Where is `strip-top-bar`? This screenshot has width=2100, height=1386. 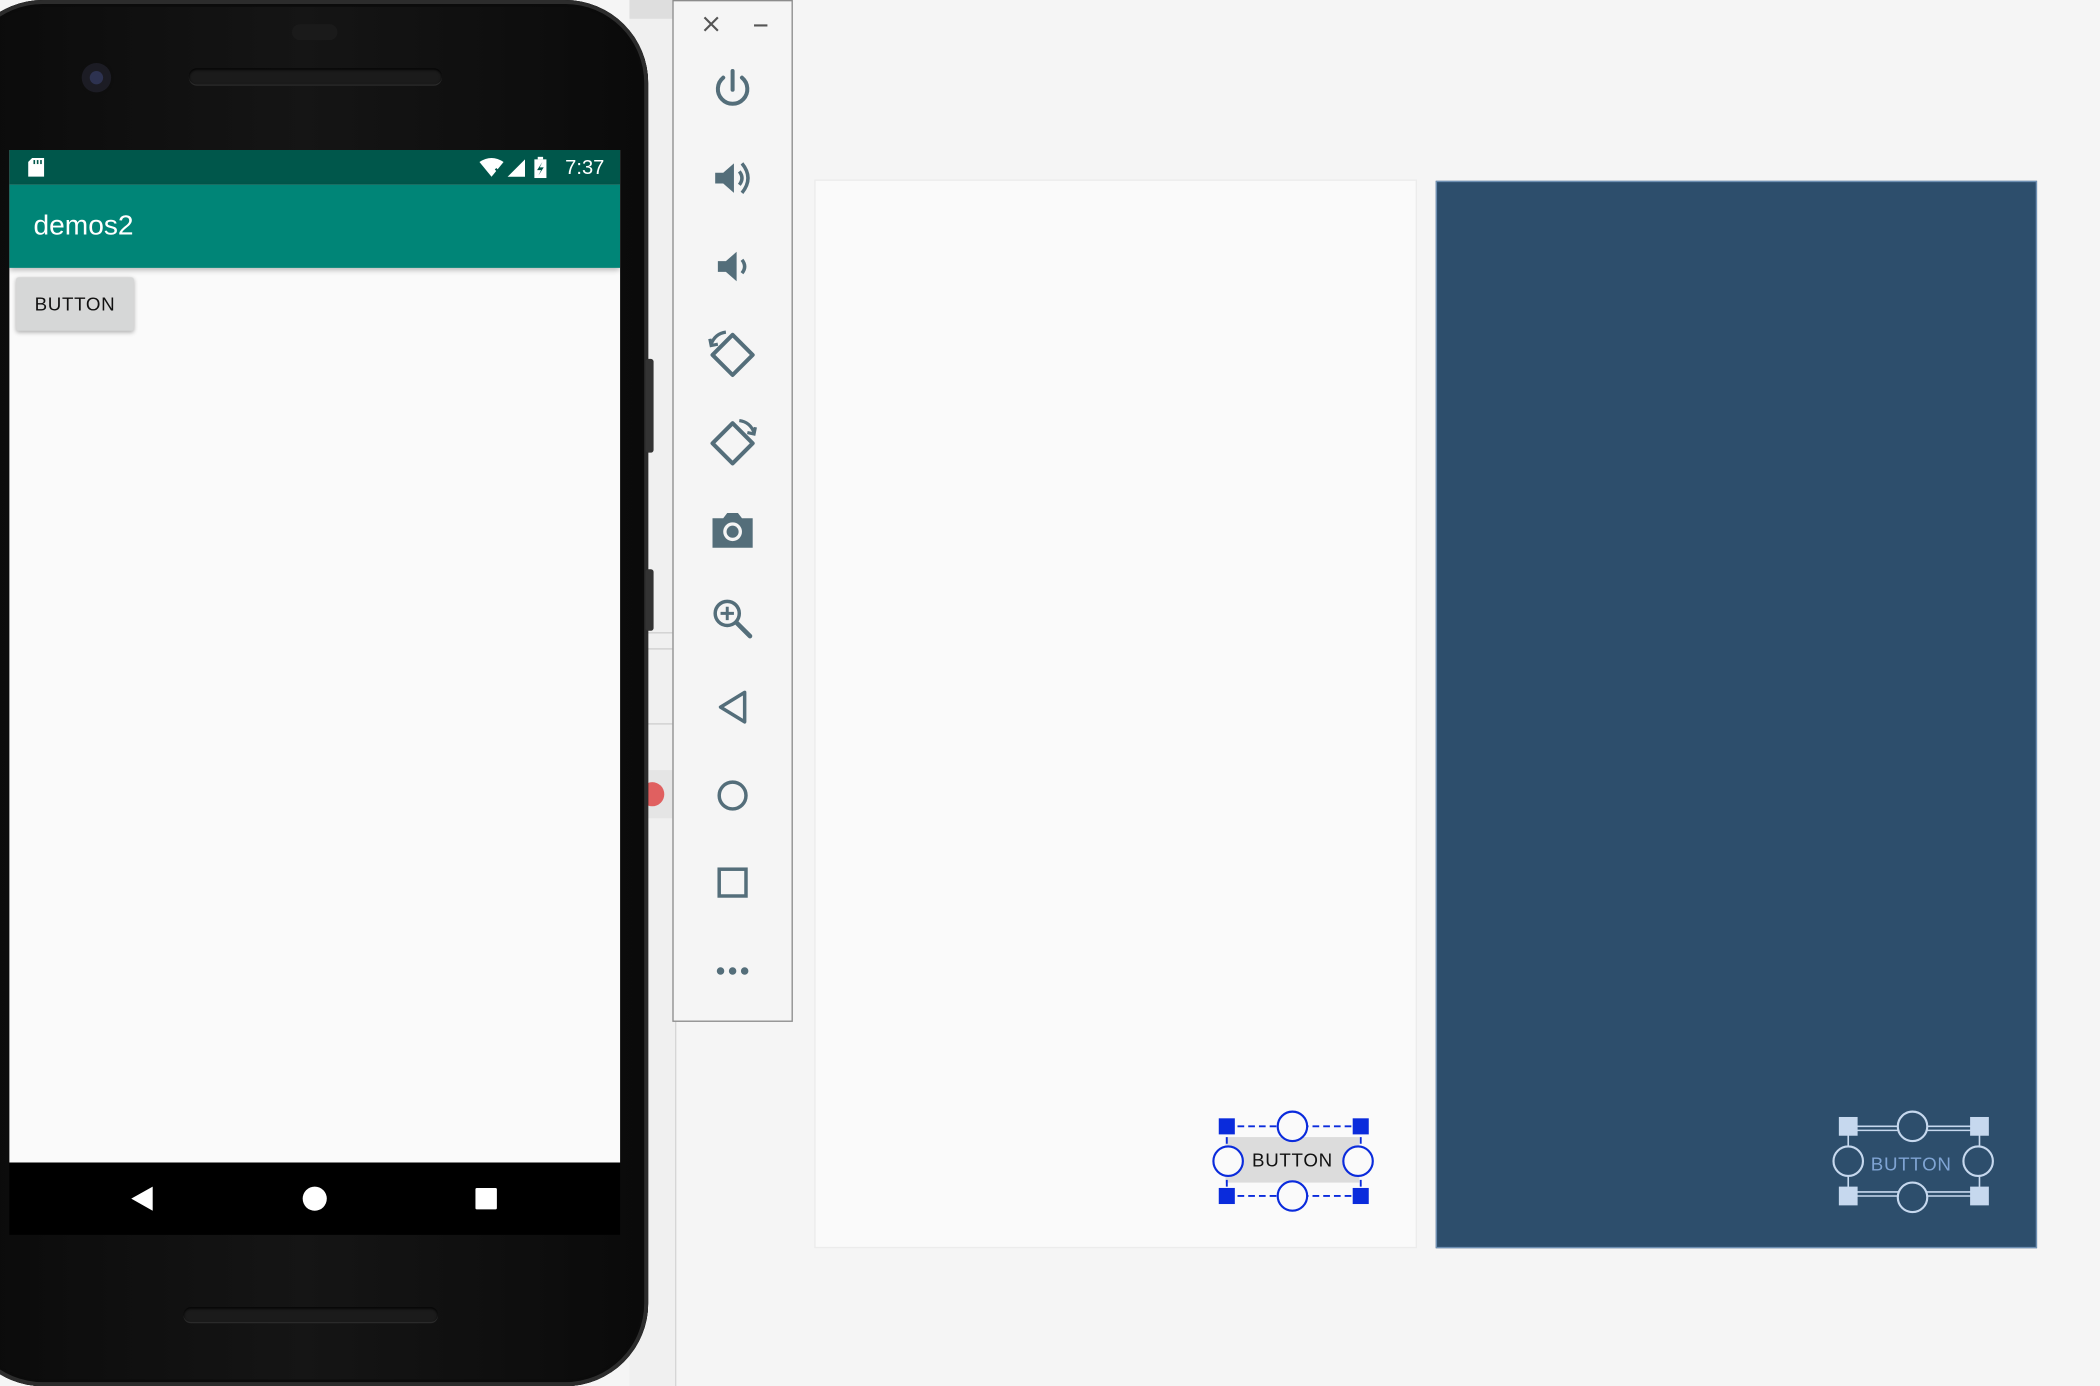 strip-top-bar is located at coordinates (652, 9).